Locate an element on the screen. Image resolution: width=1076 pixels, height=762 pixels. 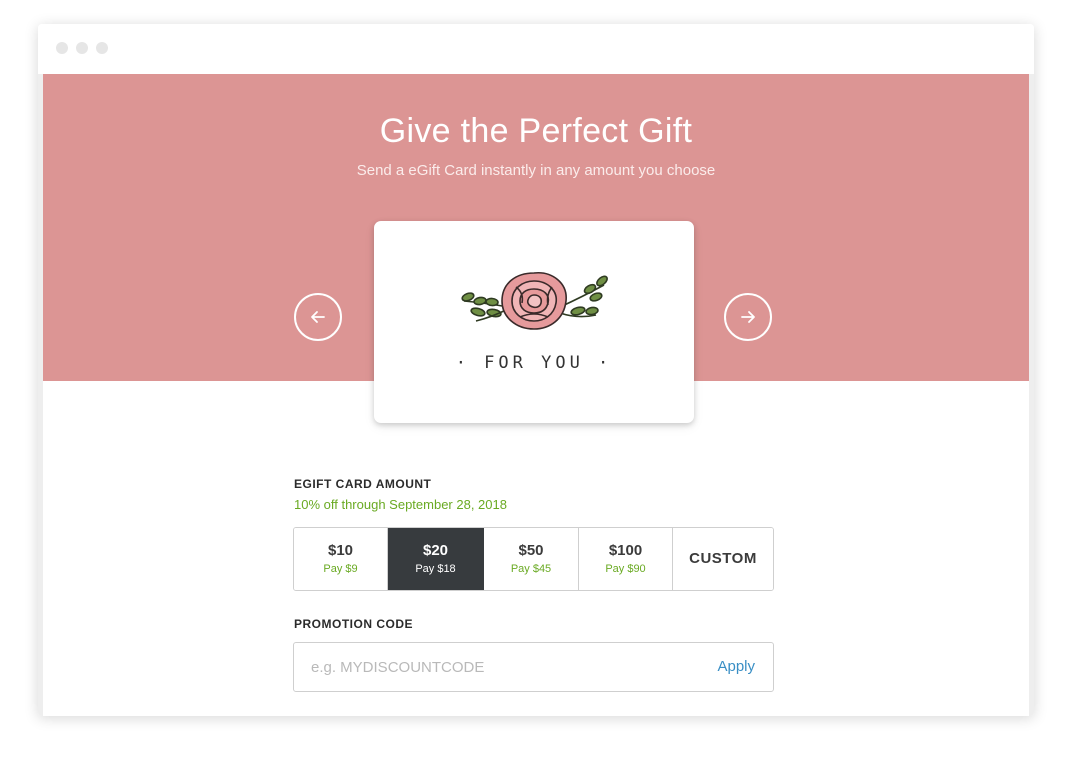
next-card-button is located at coordinates (748, 317).